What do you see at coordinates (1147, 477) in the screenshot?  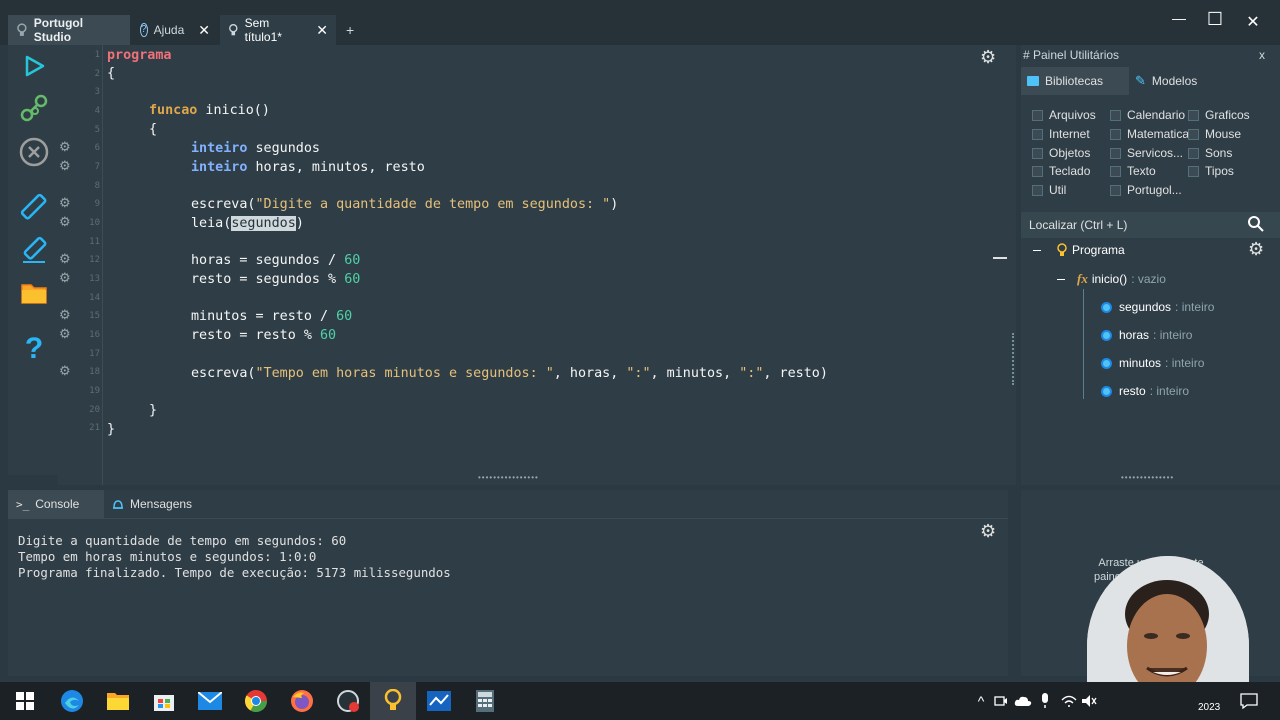 I see `horizontal-splitter: ••••••••••••••` at bounding box center [1147, 477].